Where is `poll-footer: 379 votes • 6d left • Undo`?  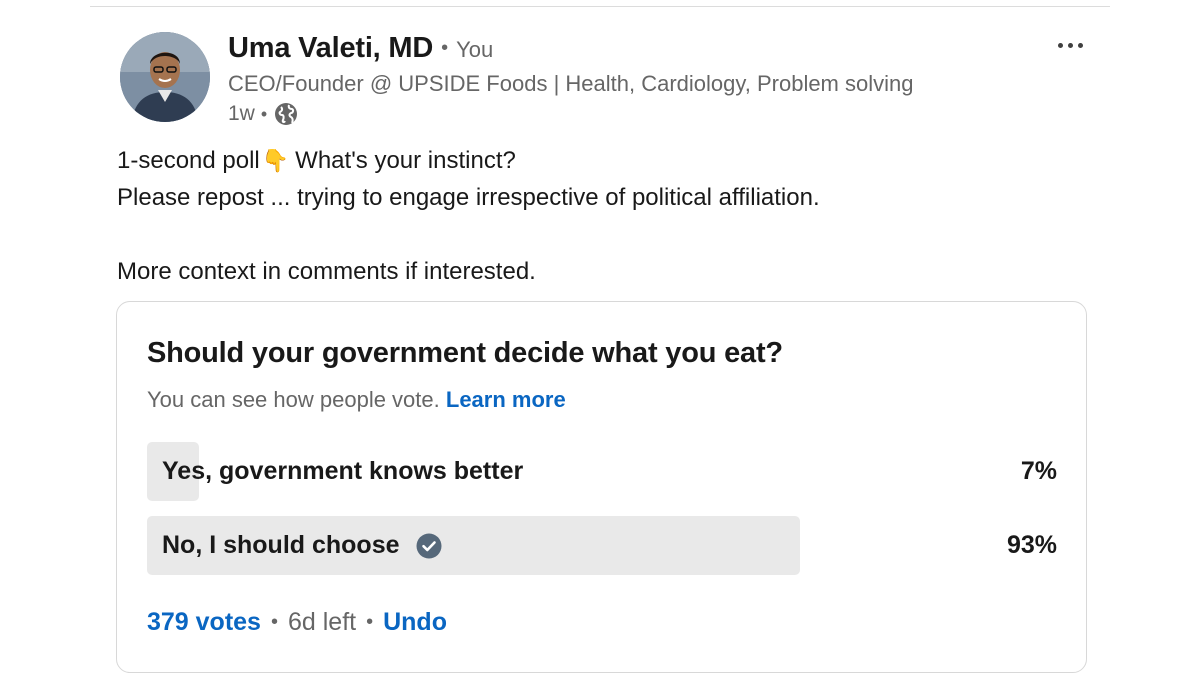
poll-footer: 379 votes • 6d left • Undo is located at coordinates (297, 622).